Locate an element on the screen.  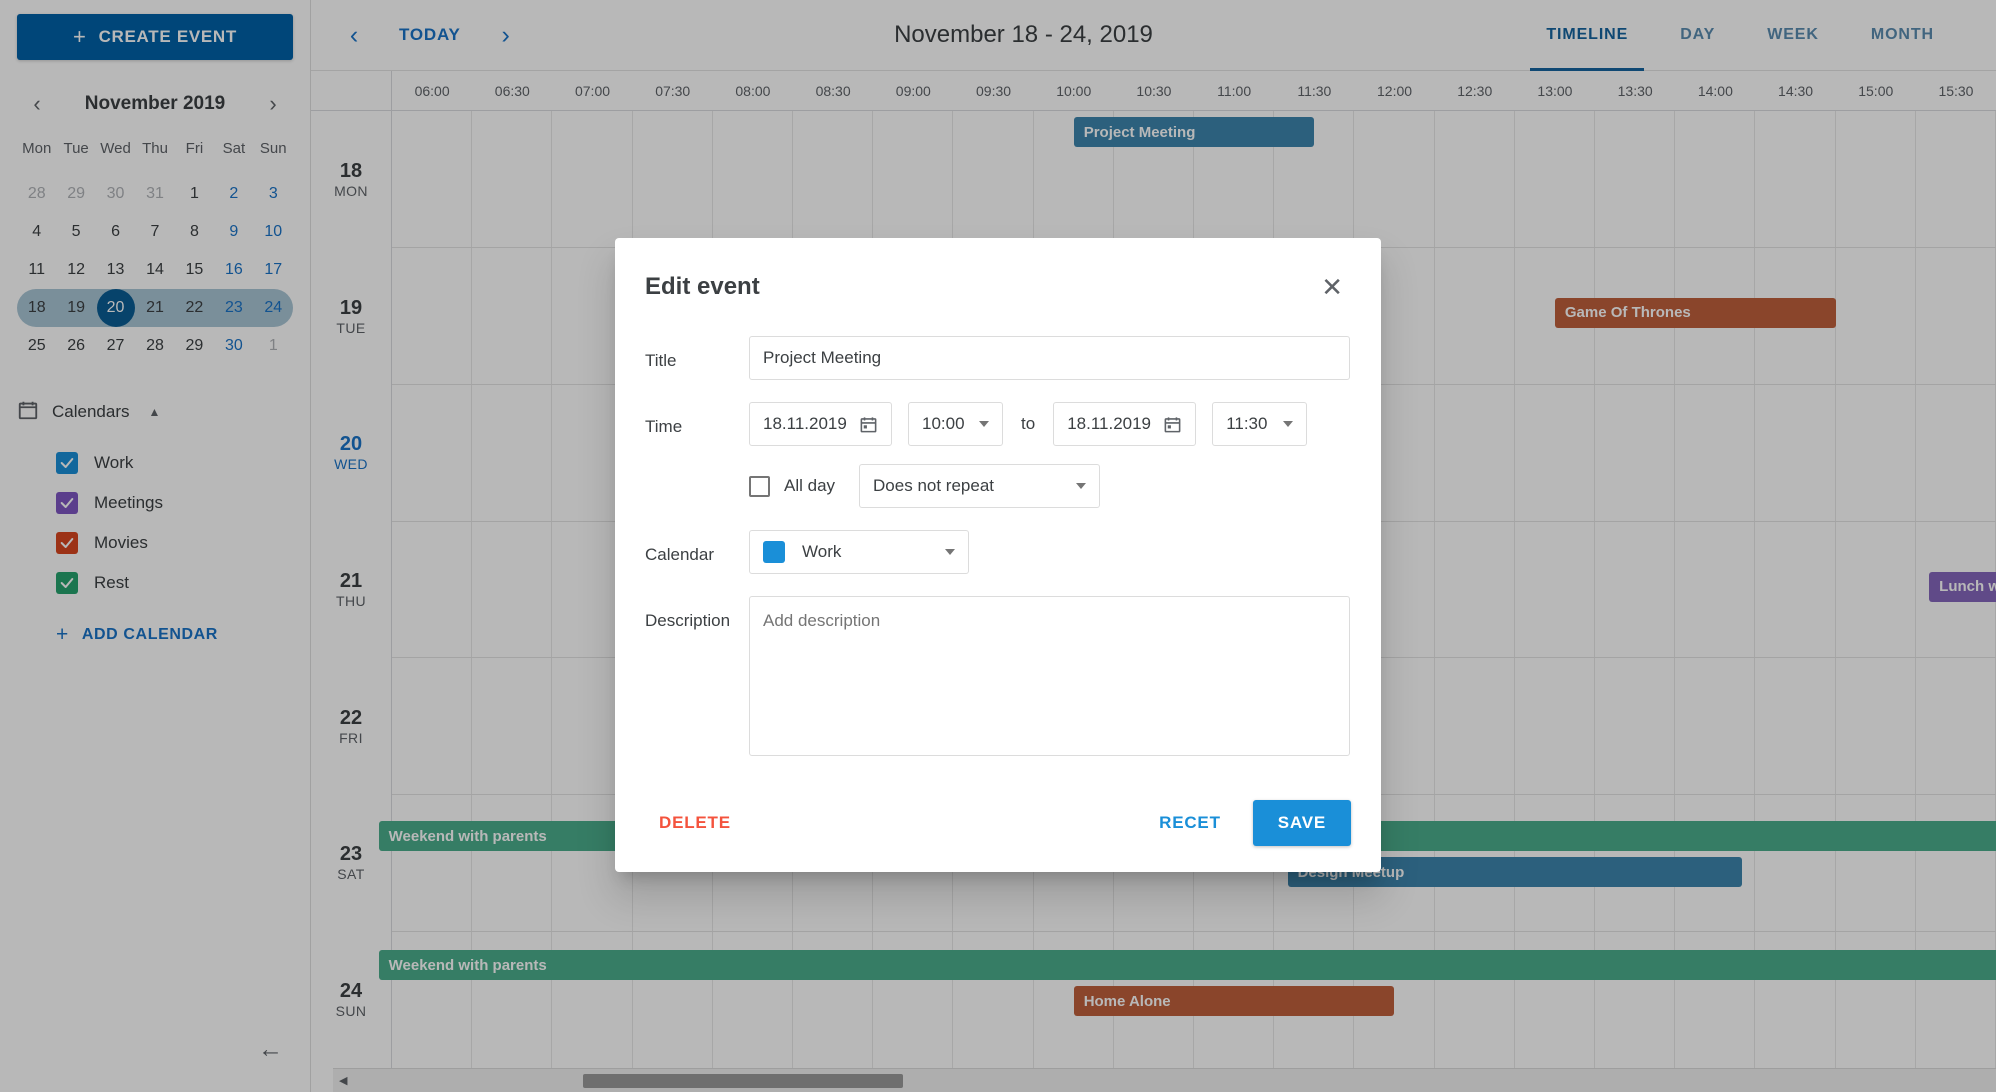
description-textarea is located at coordinates (1049, 676).